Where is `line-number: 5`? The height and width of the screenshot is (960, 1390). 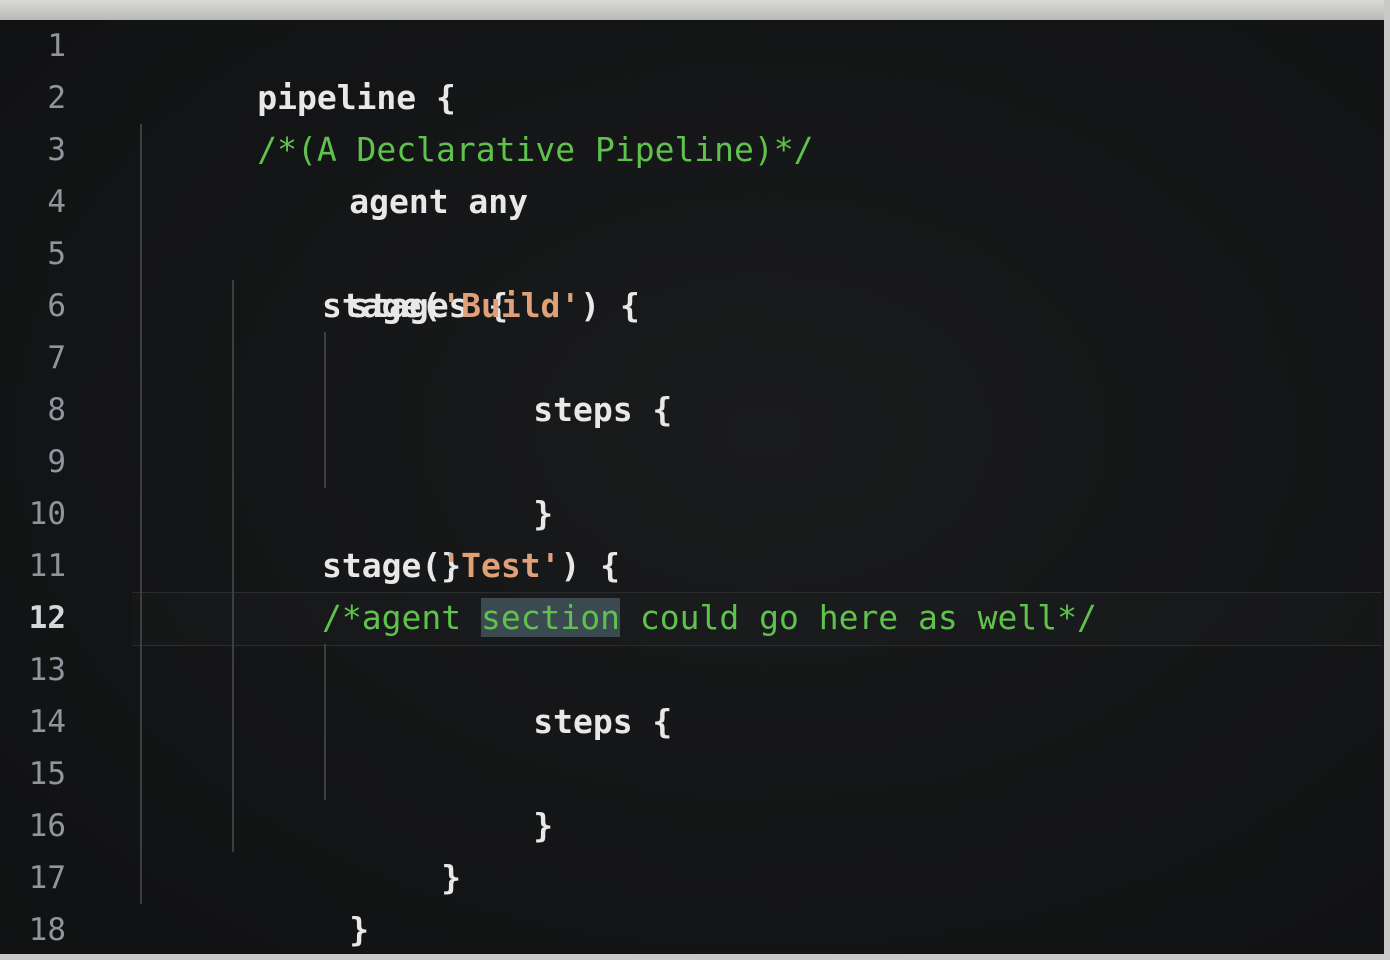 line-number: 5 is located at coordinates (56, 254).